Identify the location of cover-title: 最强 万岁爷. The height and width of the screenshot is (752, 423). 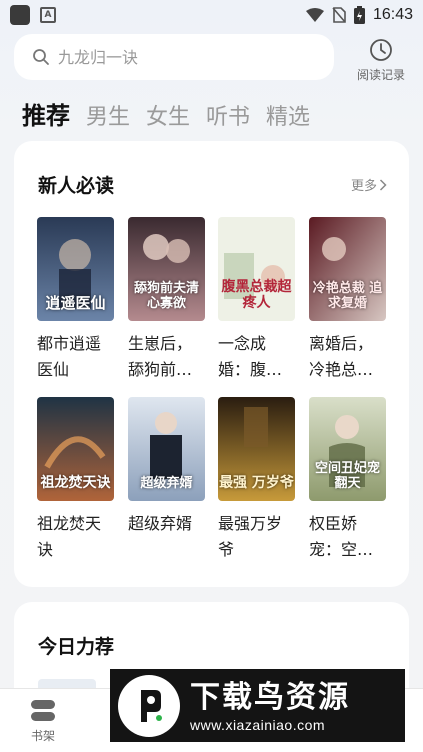
(256, 482).